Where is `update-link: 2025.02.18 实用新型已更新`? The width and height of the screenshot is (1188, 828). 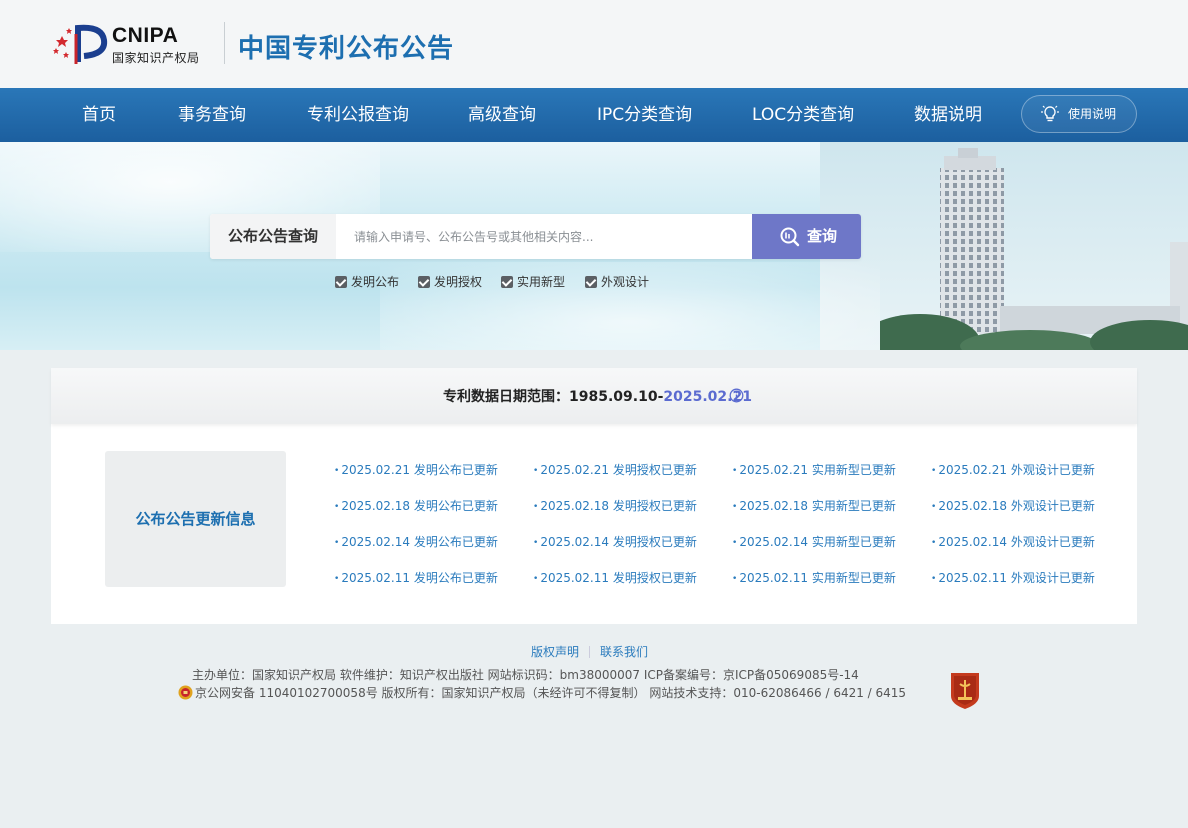
update-link: 2025.02.18 实用新型已更新 is located at coordinates (814, 505).